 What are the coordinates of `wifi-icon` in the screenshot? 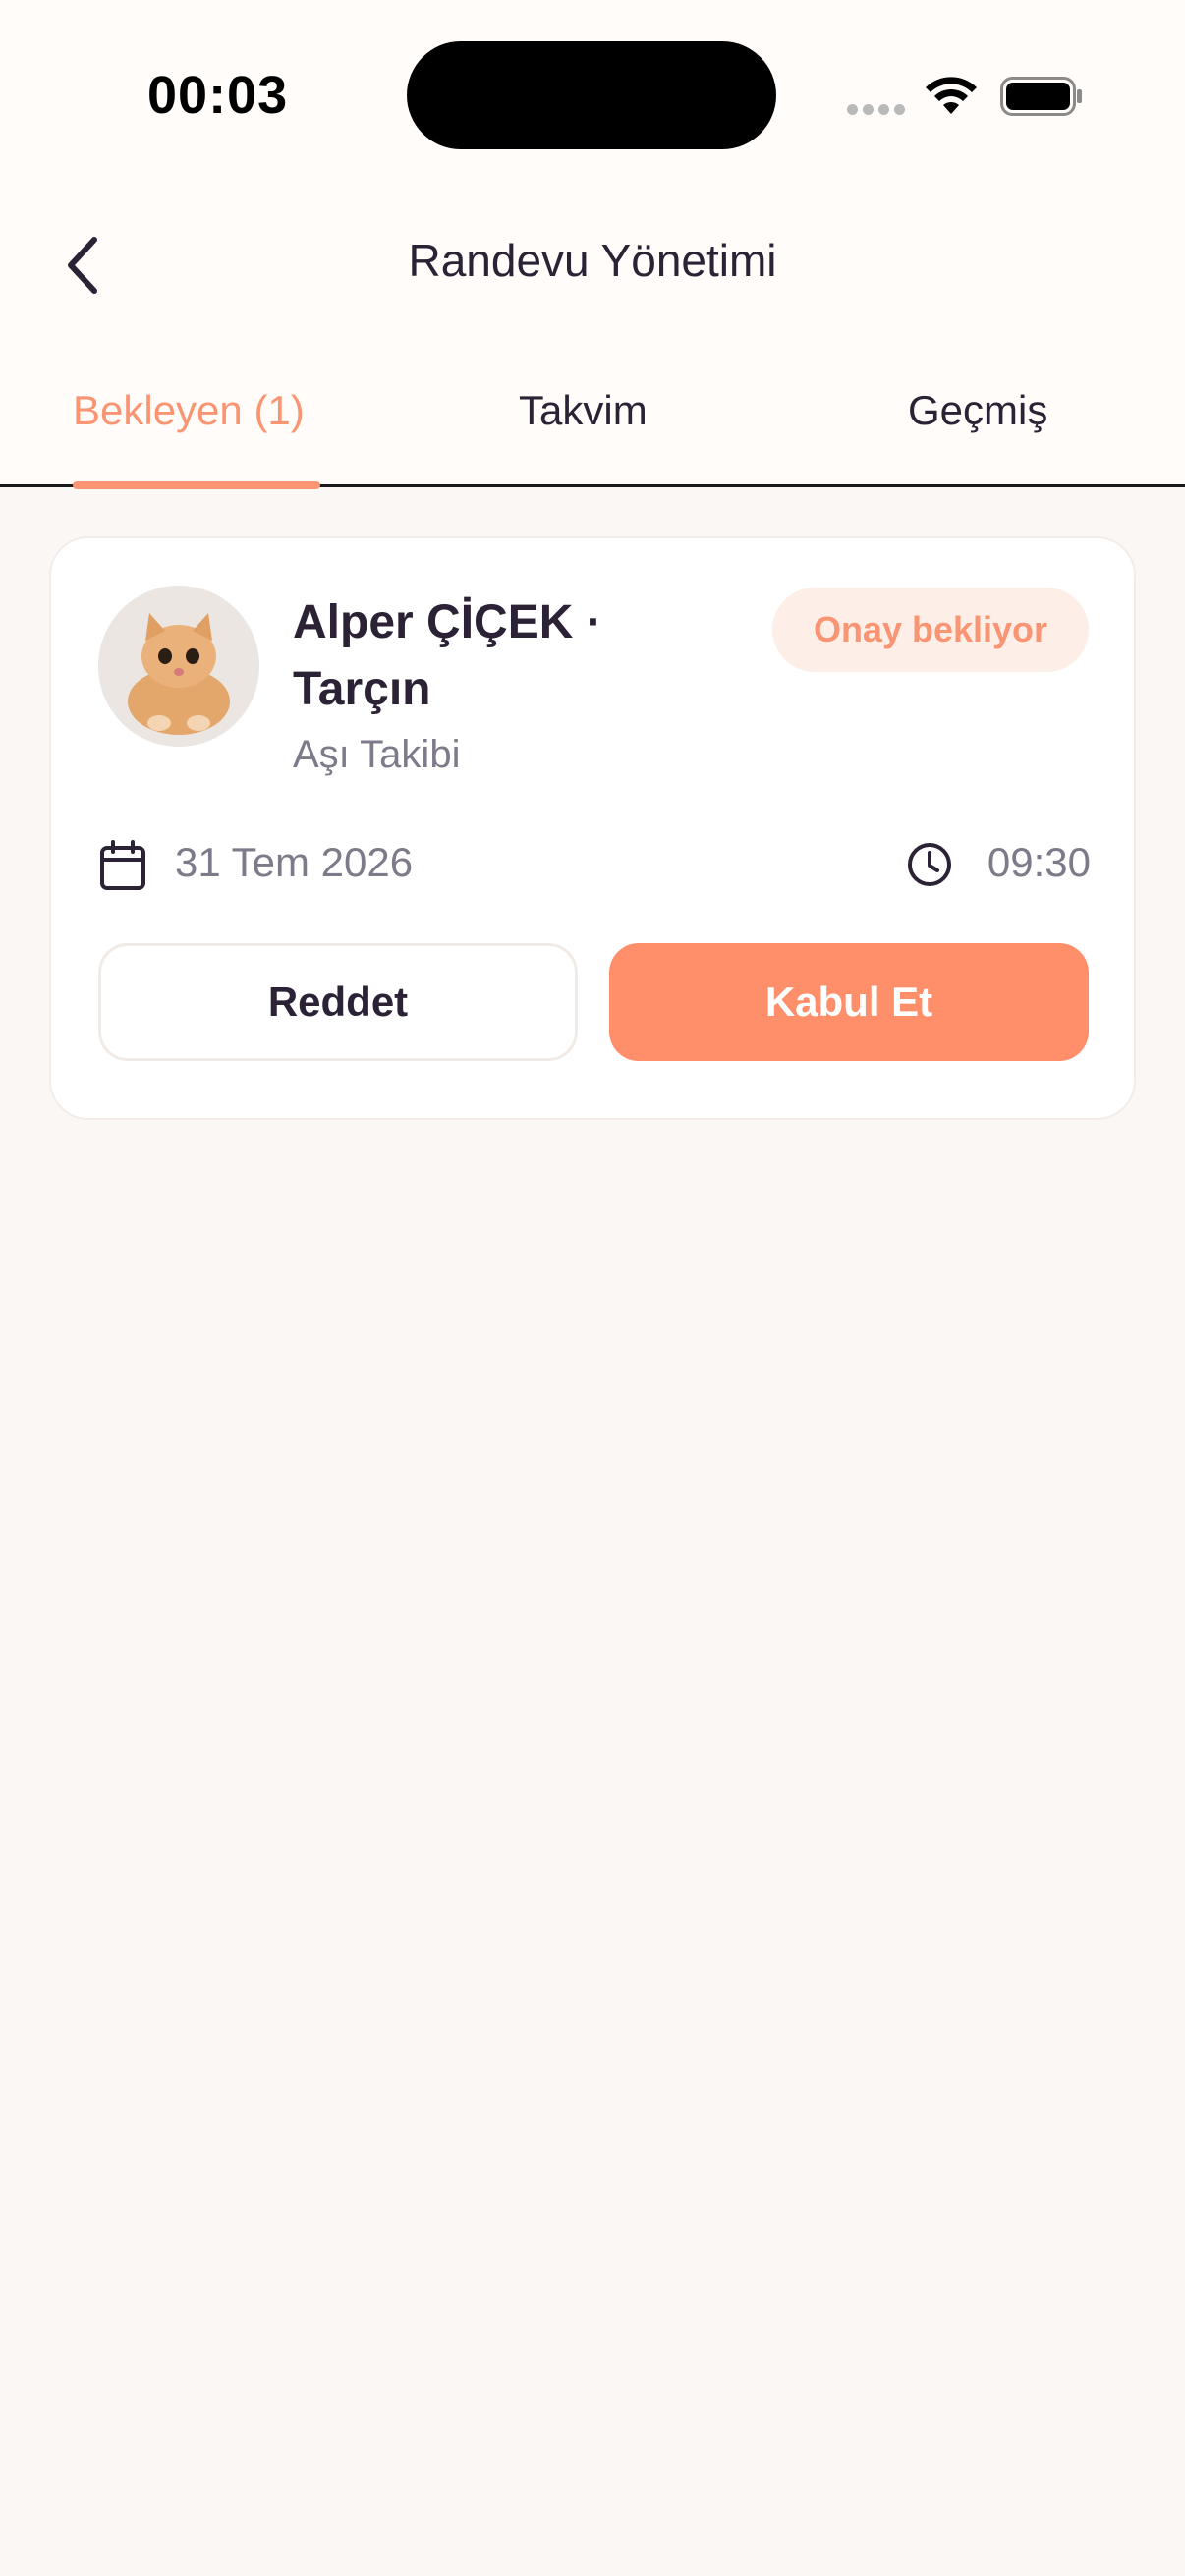 It's located at (952, 95).